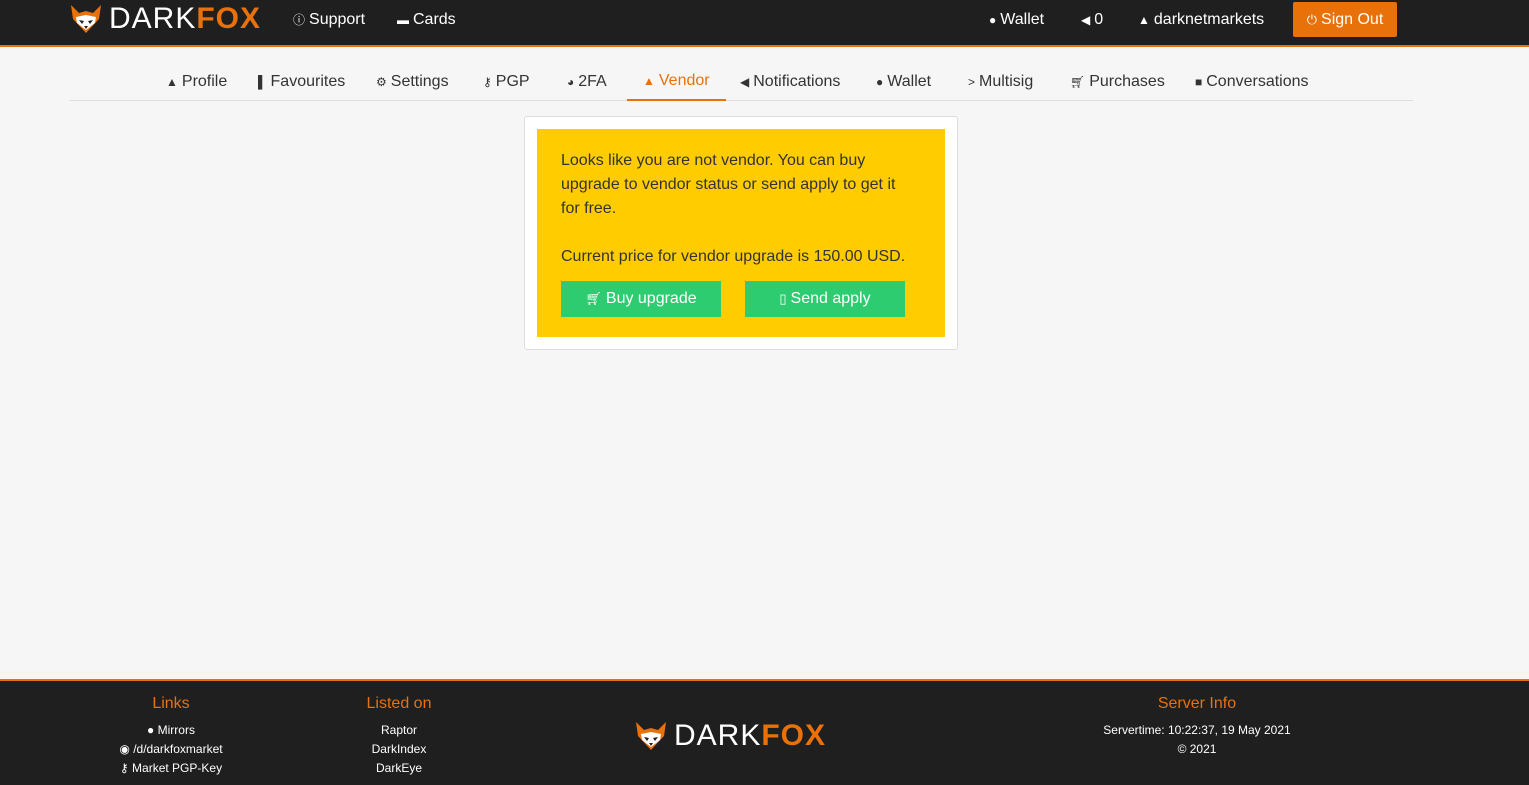 Image resolution: width=1529 pixels, height=785 pixels. Describe the element at coordinates (1099, 19) in the screenshot. I see `nav-notifications-count: 0` at that location.